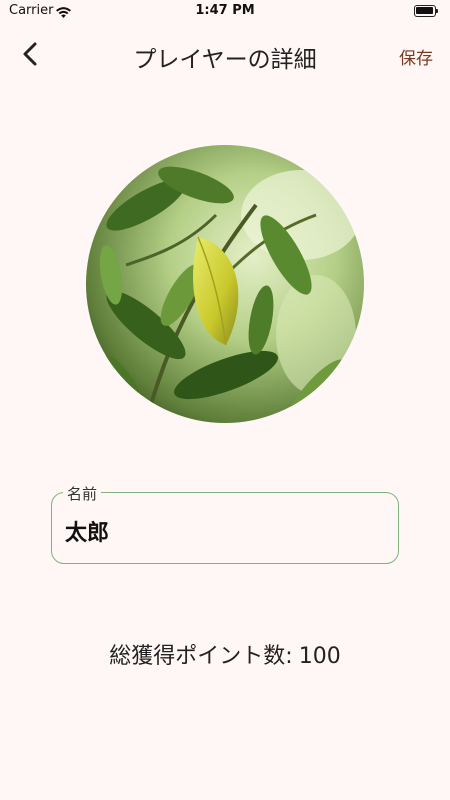 The height and width of the screenshot is (800, 450). Describe the element at coordinates (201, 656) in the screenshot. I see `total-points-label: 総獲得ポイント数:` at that location.